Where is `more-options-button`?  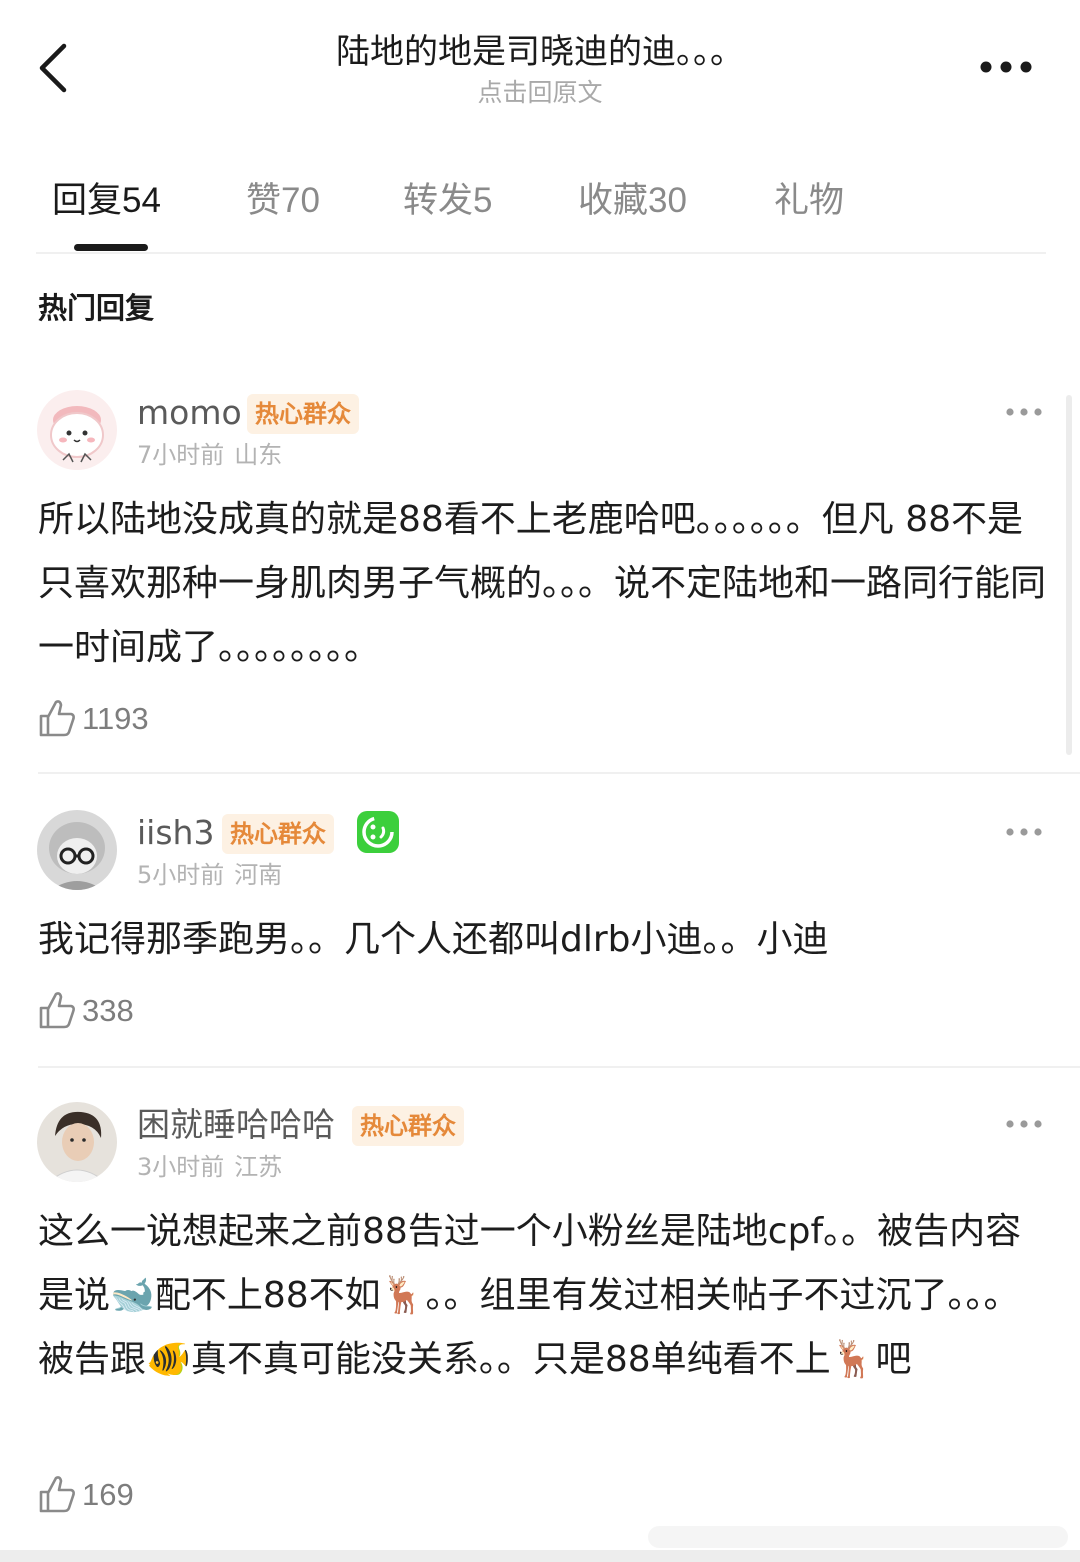
more-options-button is located at coordinates (1008, 67).